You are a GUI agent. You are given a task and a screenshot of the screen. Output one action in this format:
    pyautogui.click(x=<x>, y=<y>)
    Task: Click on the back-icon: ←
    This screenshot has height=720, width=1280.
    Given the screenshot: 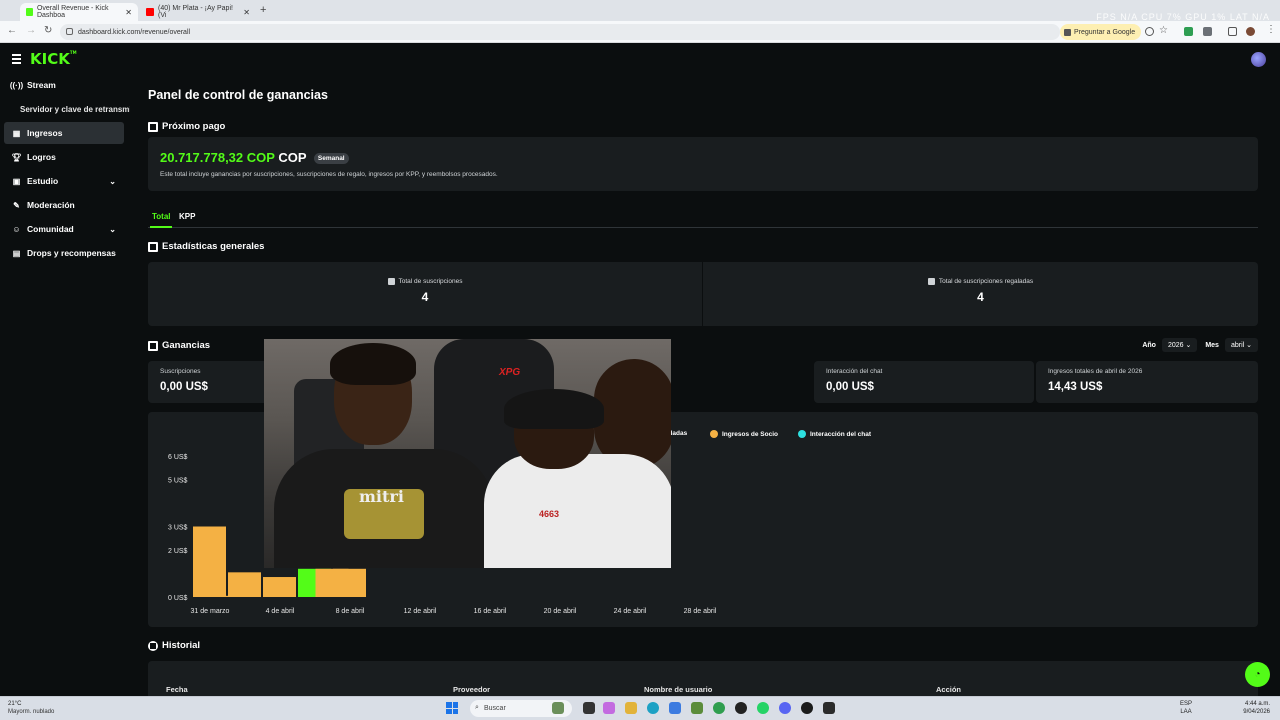 What is the action you would take?
    pyautogui.click(x=12, y=30)
    